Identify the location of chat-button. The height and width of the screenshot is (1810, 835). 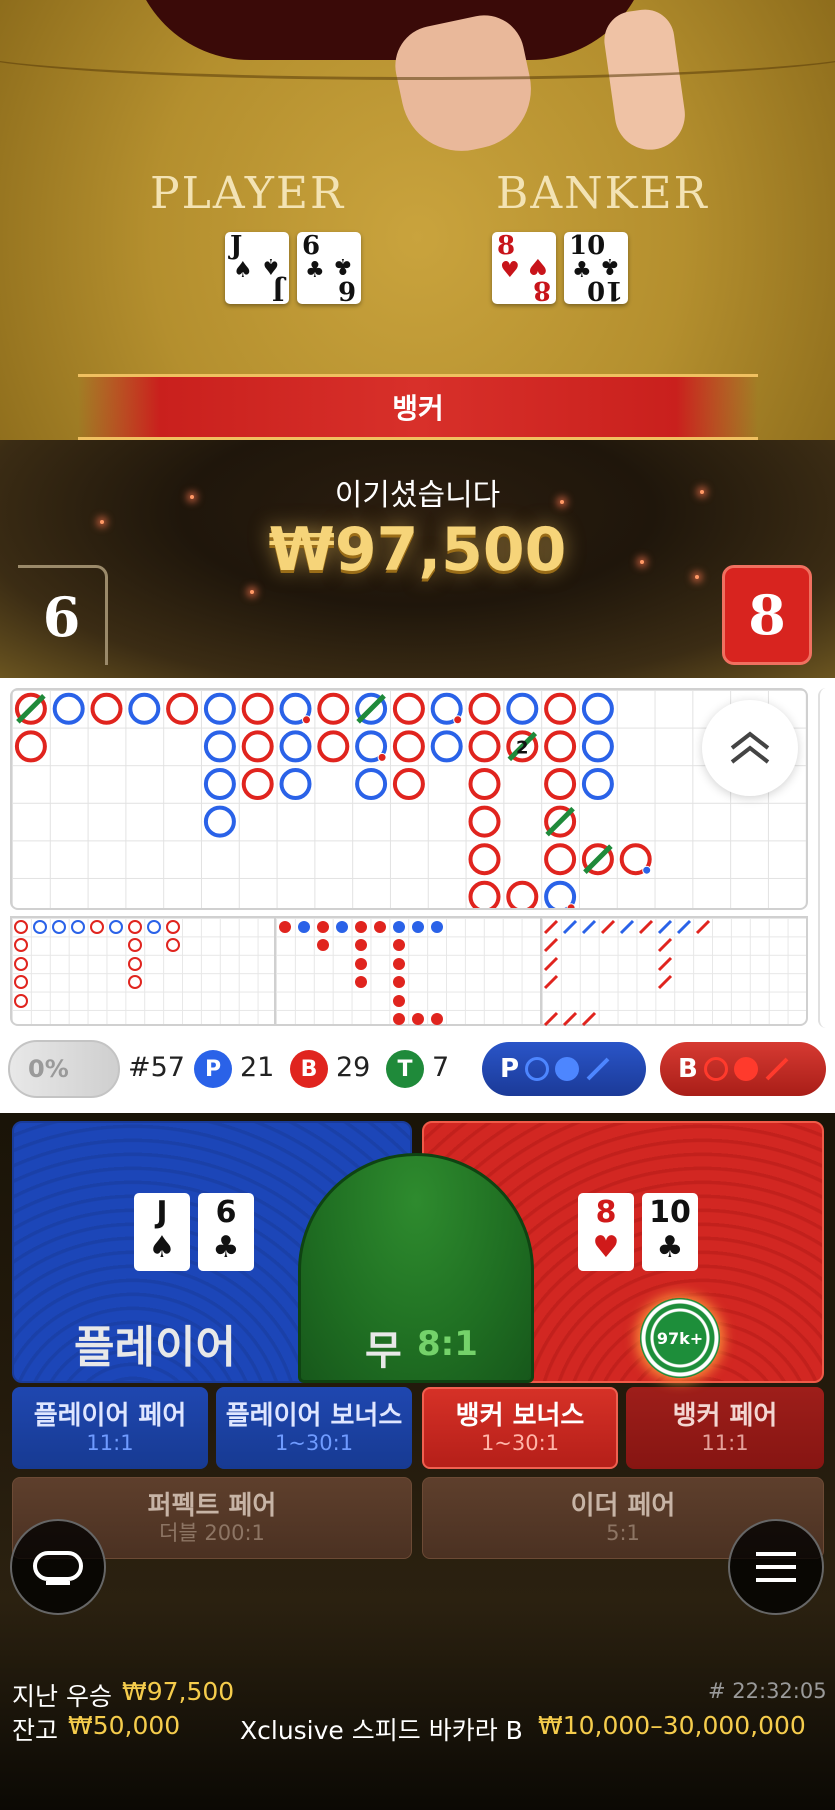
(58, 1567).